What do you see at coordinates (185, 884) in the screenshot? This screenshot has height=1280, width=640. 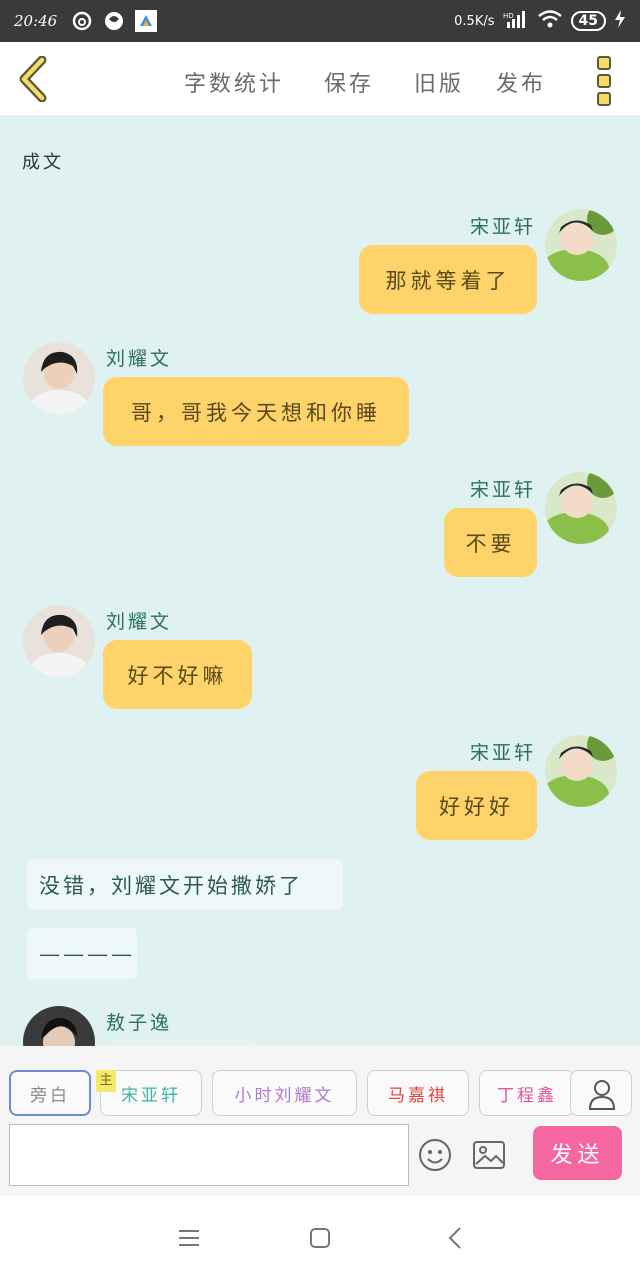 I see `narration-text: 没错，刘耀文开始撒娇了` at bounding box center [185, 884].